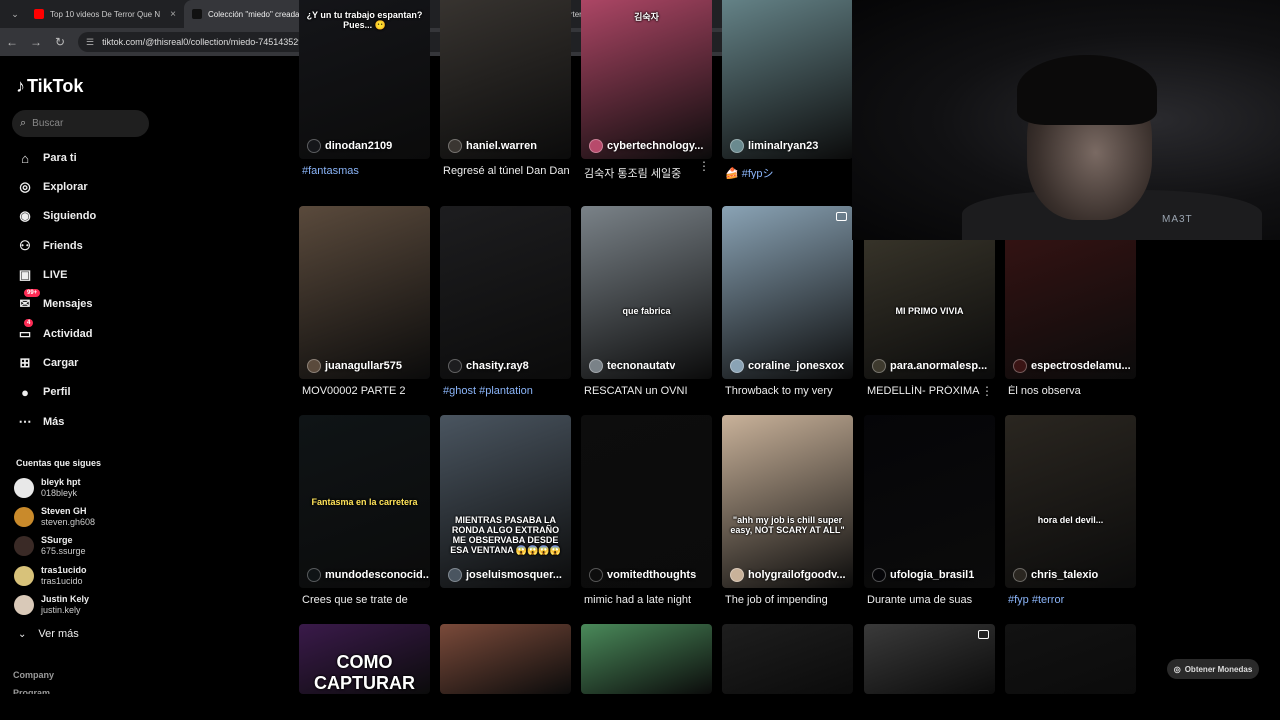  What do you see at coordinates (51, 187) in the screenshot?
I see `sidebar-item-explorar: ◎ Explorar` at bounding box center [51, 187].